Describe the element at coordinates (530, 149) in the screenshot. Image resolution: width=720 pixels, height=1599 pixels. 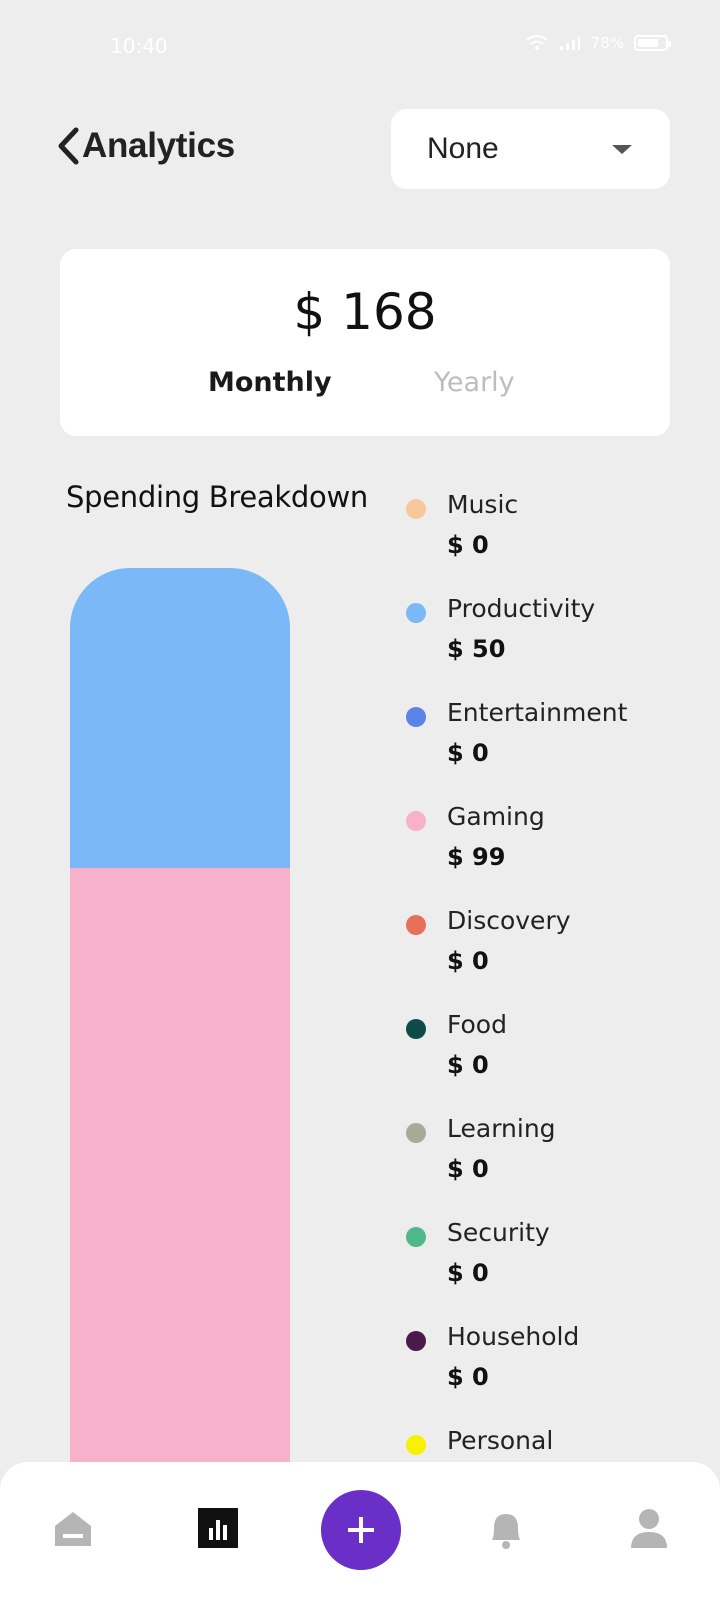
I see `category-filter-dropdown: None` at that location.